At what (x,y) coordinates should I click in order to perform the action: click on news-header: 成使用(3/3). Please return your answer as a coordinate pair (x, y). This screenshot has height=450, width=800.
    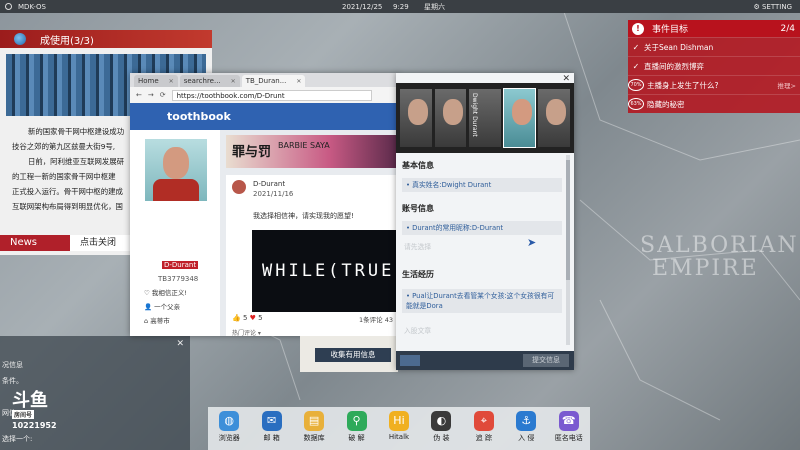
    Looking at the image, I should click on (106, 39).